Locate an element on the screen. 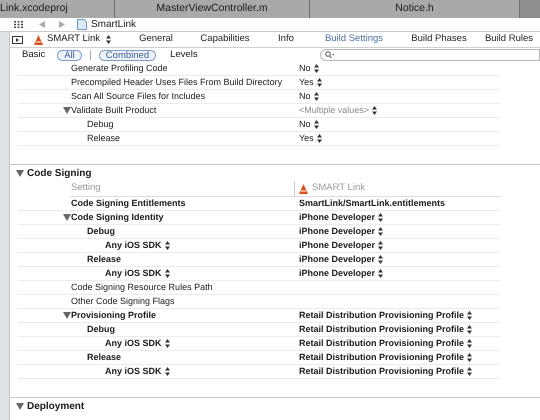  editor-tab: General is located at coordinates (155, 39).